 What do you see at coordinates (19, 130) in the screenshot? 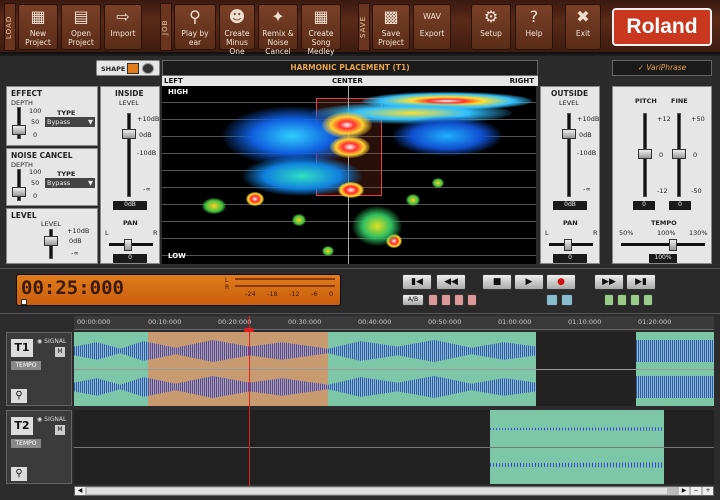
I see `effect-depth-fader` at bounding box center [19, 130].